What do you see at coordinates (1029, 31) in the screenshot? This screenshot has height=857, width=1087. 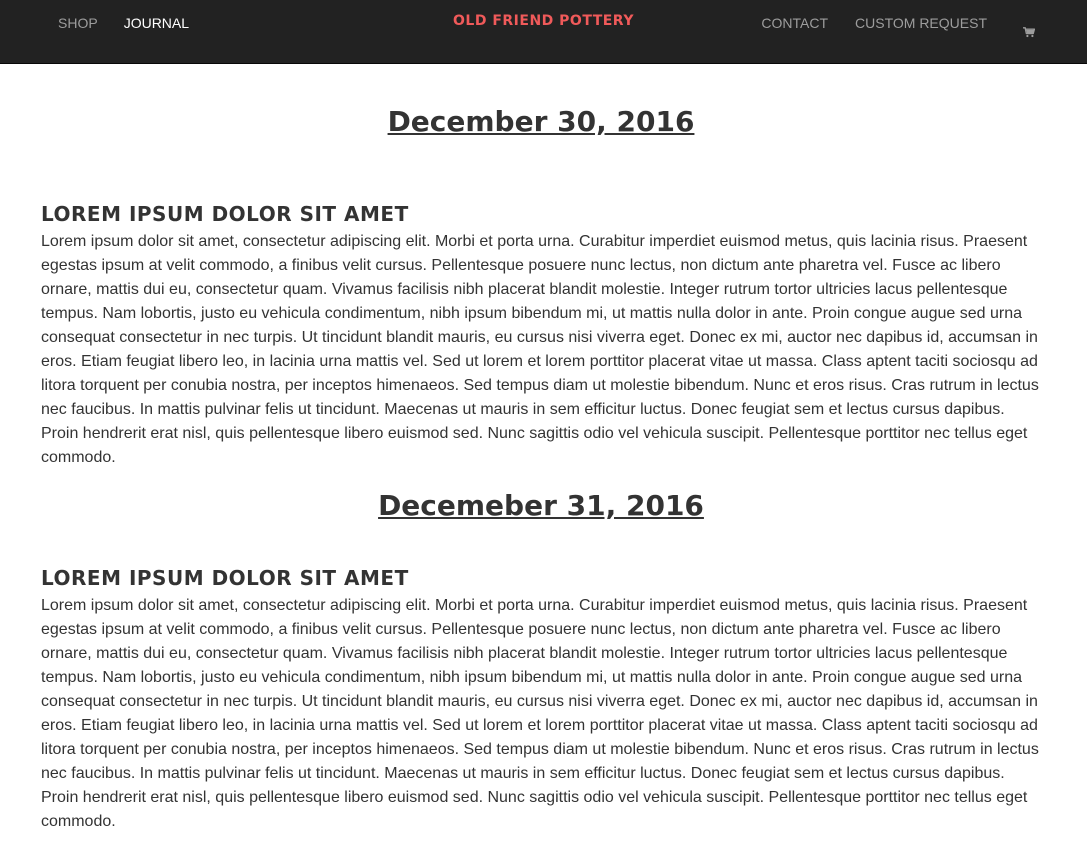 I see `shopping-cart-icon` at bounding box center [1029, 31].